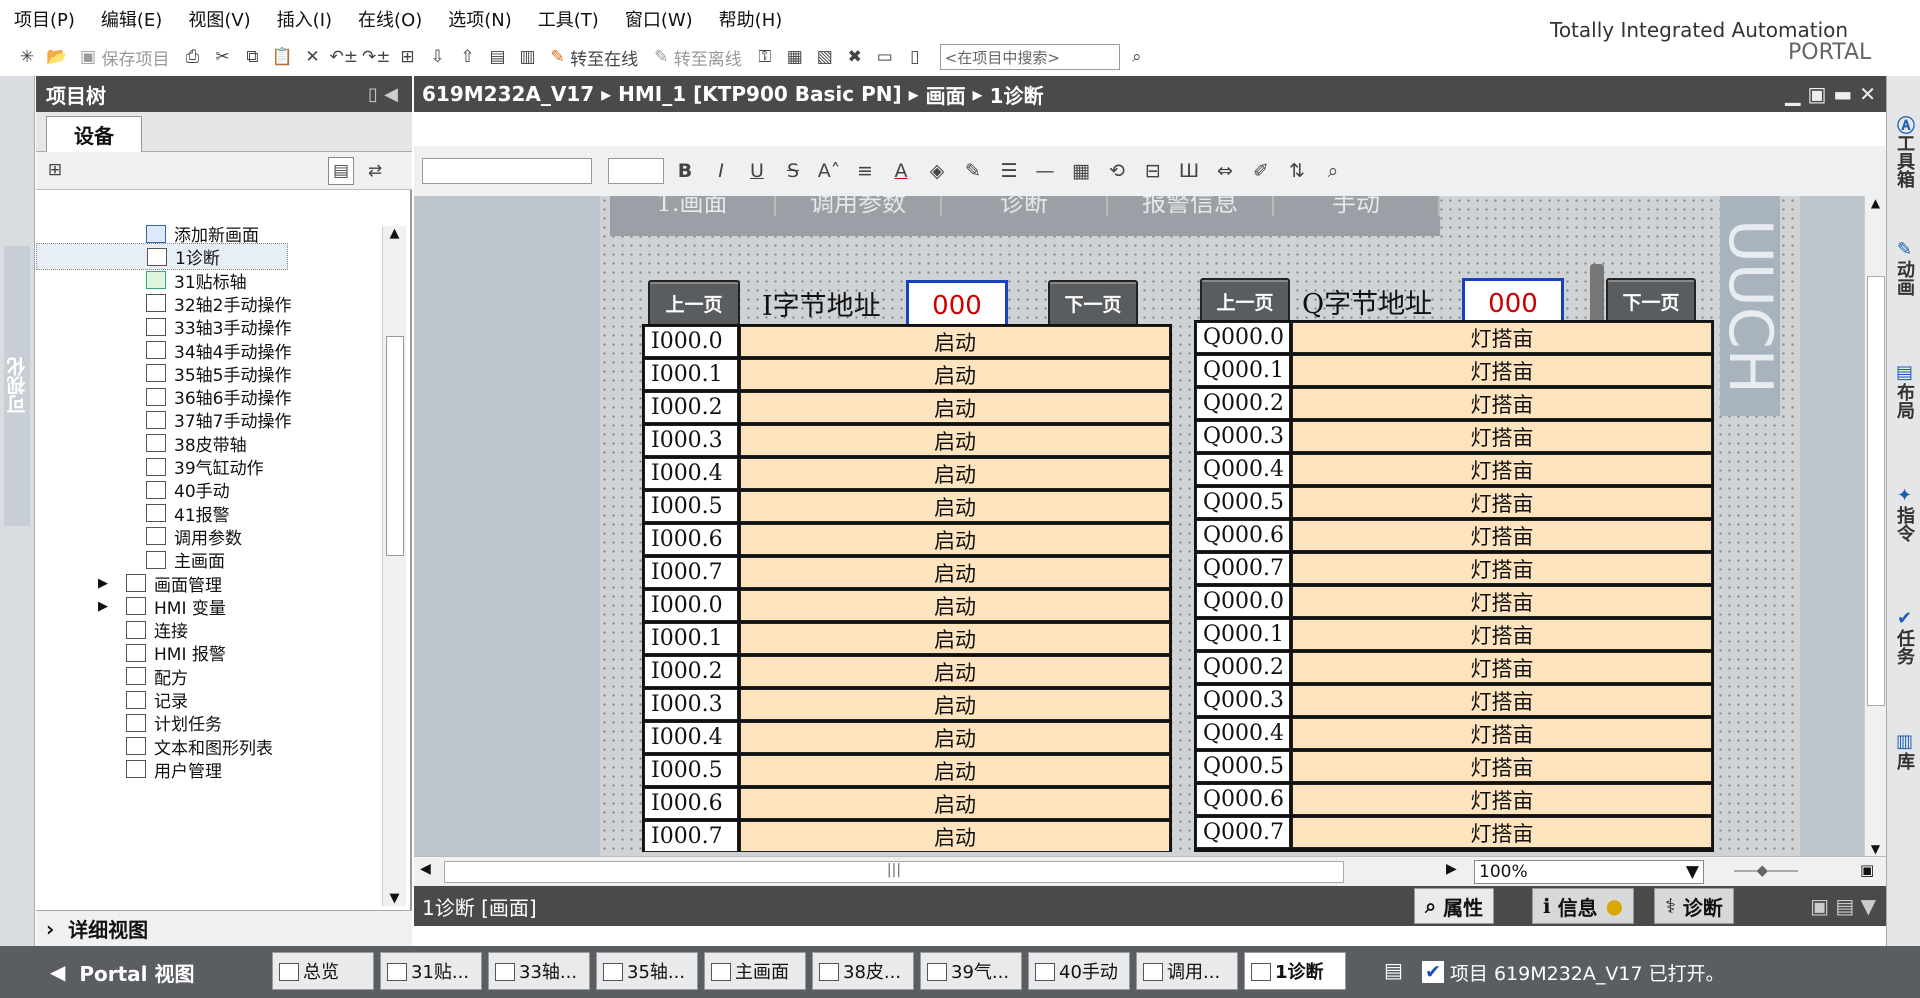 The width and height of the screenshot is (1920, 998). I want to click on menu-item-8: 帮助(H), so click(751, 19).